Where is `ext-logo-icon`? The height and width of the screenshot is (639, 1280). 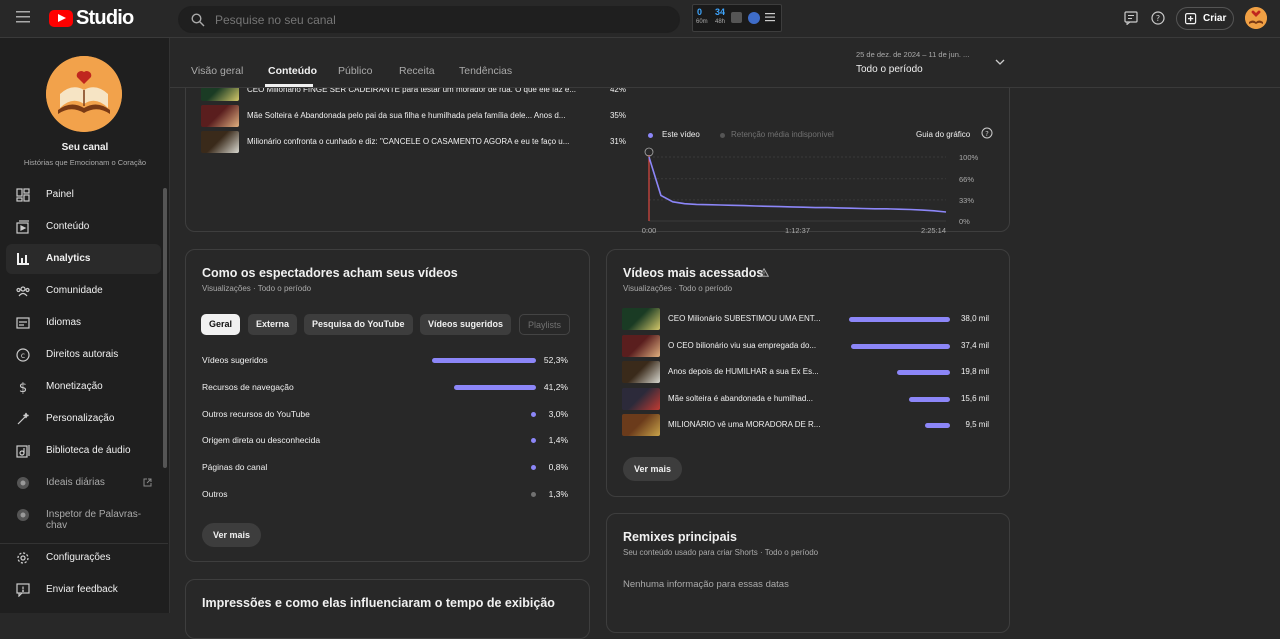 ext-logo-icon is located at coordinates (754, 18).